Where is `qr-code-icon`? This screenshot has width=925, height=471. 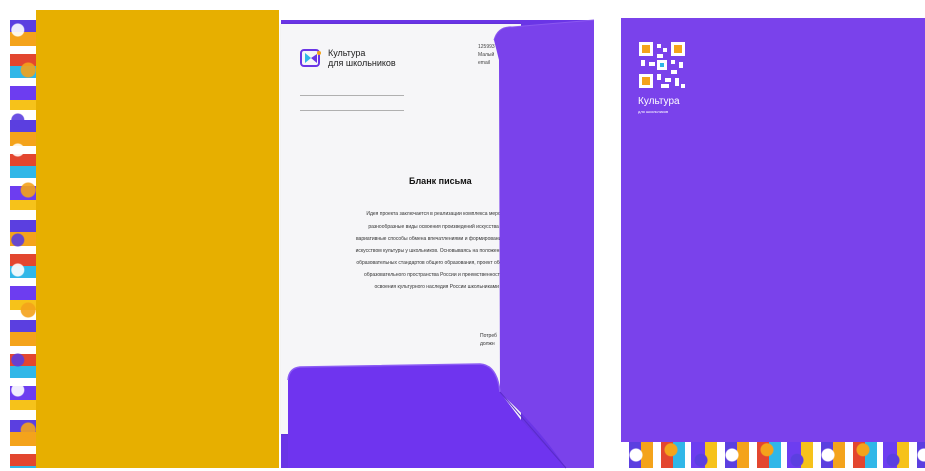 qr-code-icon is located at coordinates (662, 65).